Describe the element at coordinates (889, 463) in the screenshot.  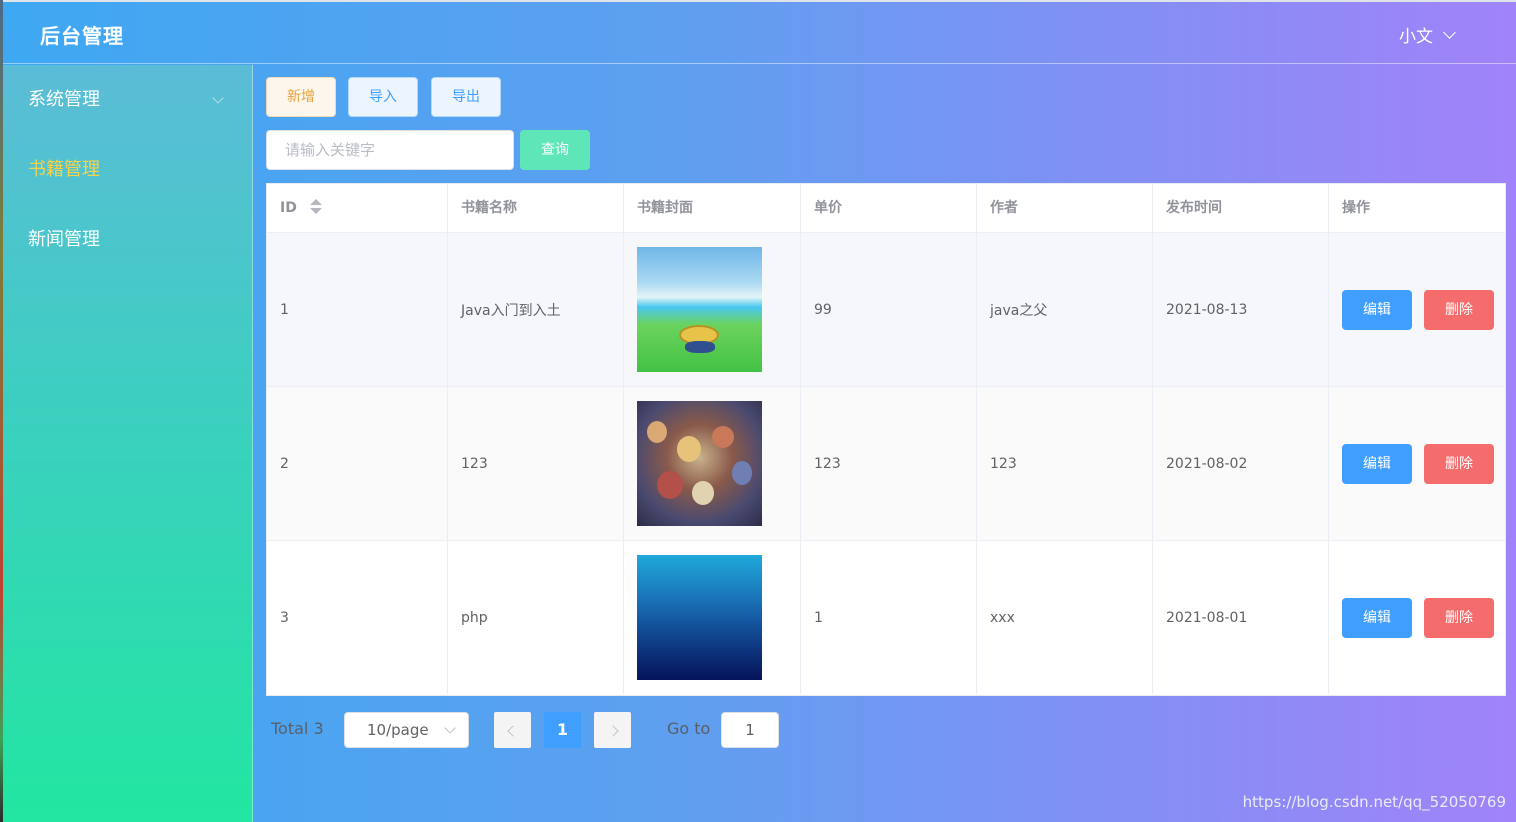
I see `cell-price: 123` at that location.